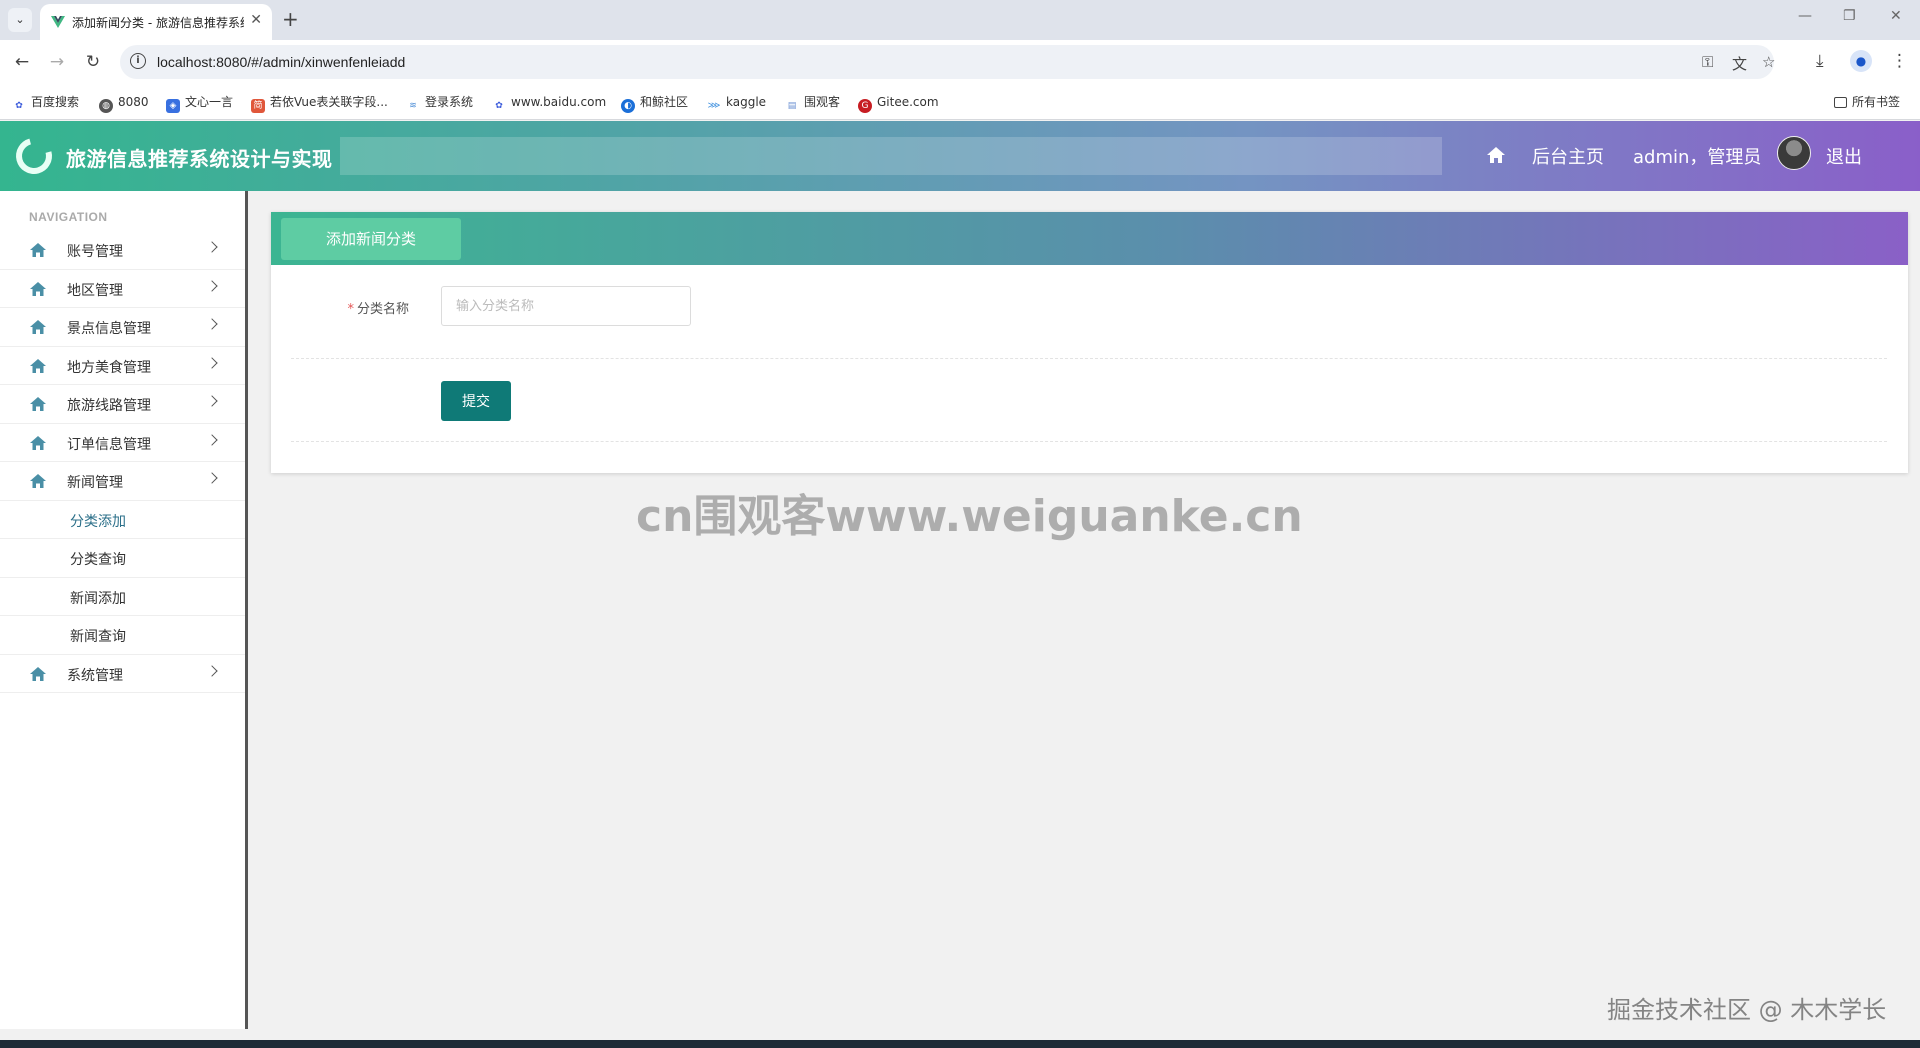 The width and height of the screenshot is (1920, 1048). I want to click on kaggle-icon: ⋙, so click(714, 106).